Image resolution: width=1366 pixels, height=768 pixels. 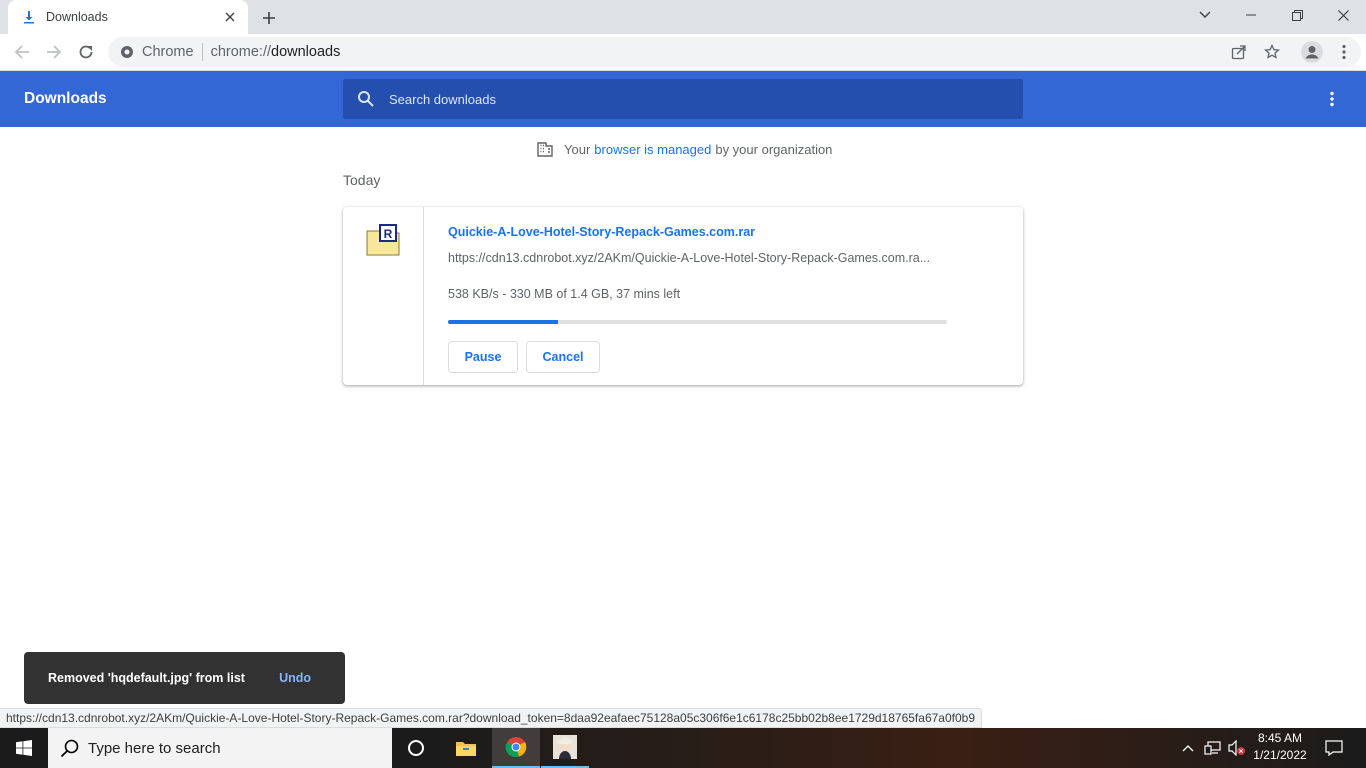 What do you see at coordinates (683, 748) in the screenshot?
I see `windows-taskbar: Type here to search 8:45 AM 1/21/2022` at bounding box center [683, 748].